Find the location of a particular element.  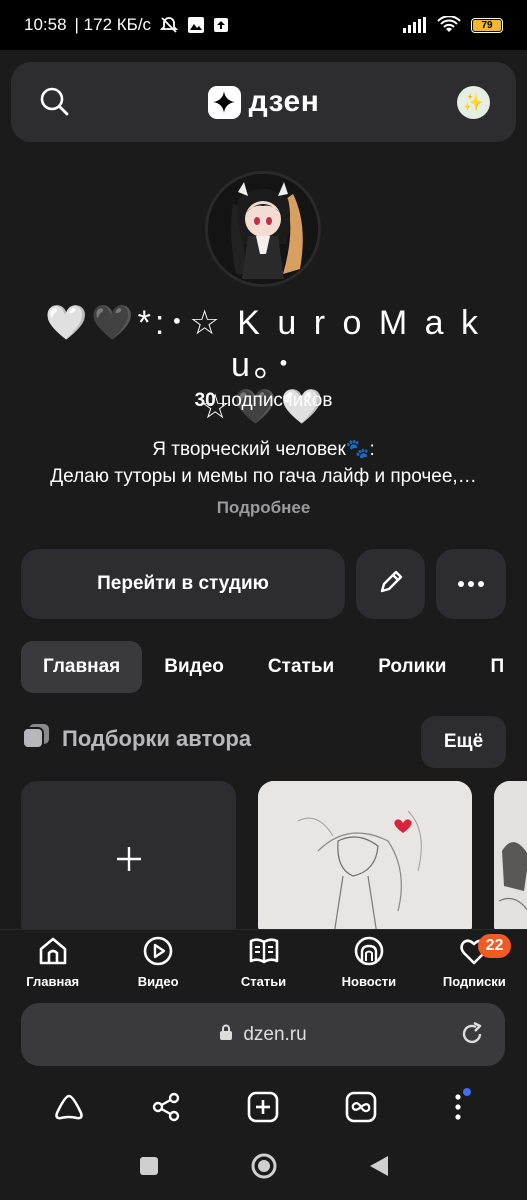

status-bar: 10:58 | 172 КБ/с 79 is located at coordinates (263, 25).